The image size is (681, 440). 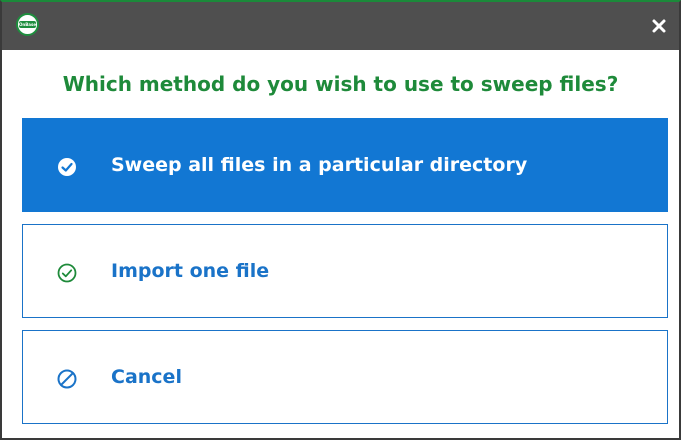 What do you see at coordinates (146, 377) in the screenshot?
I see `cancel-label: Cancel` at bounding box center [146, 377].